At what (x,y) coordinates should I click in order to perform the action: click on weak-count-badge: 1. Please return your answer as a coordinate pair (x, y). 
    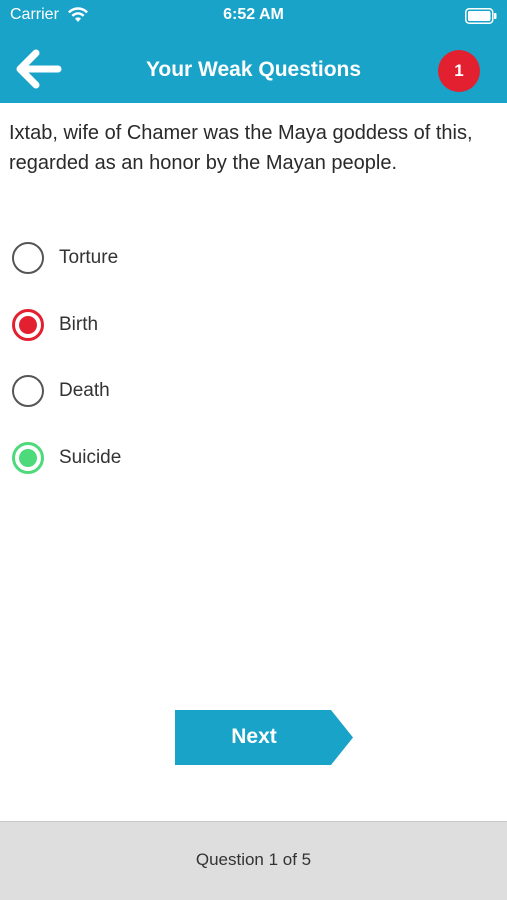
    Looking at the image, I should click on (459, 71).